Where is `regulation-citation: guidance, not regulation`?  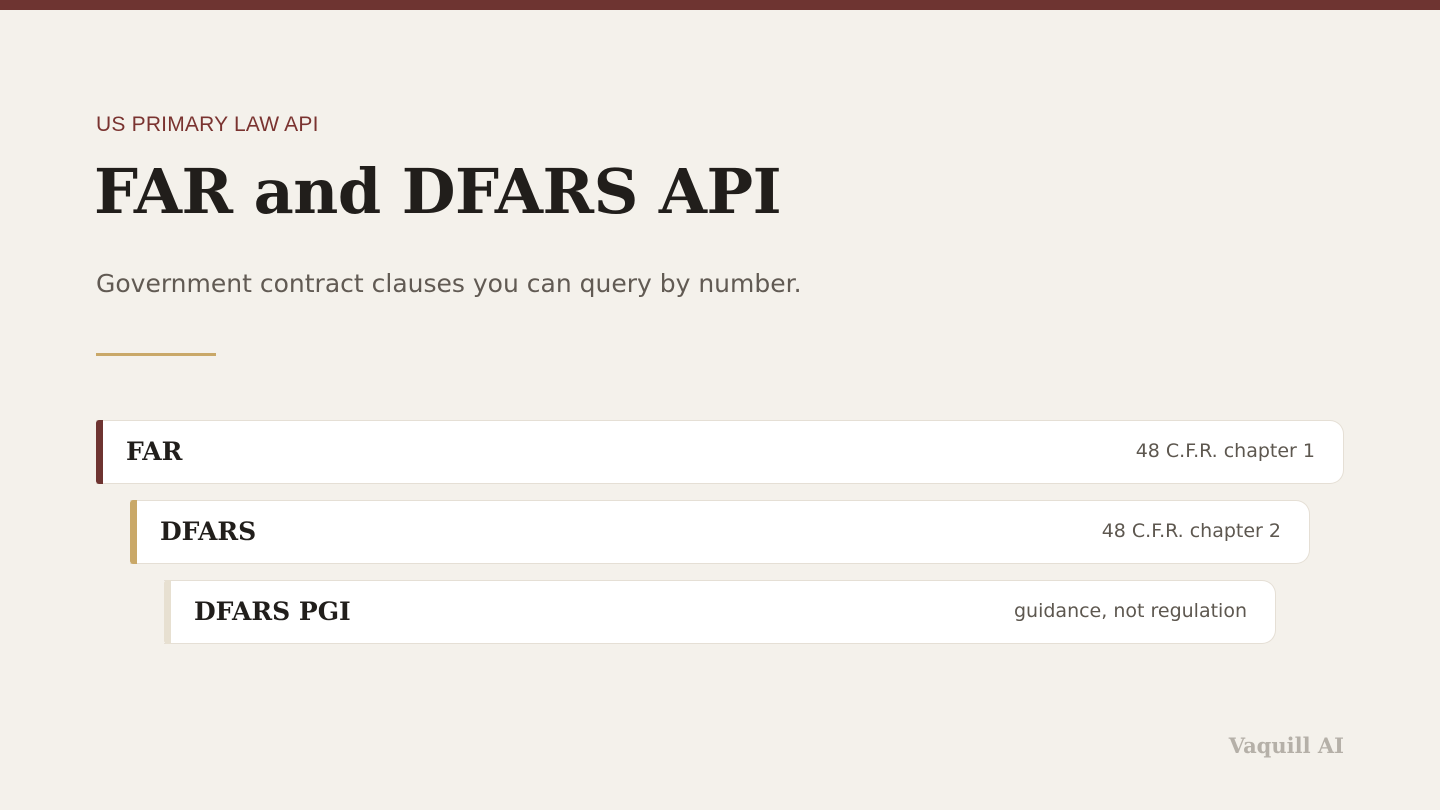 regulation-citation: guidance, not regulation is located at coordinates (1130, 611).